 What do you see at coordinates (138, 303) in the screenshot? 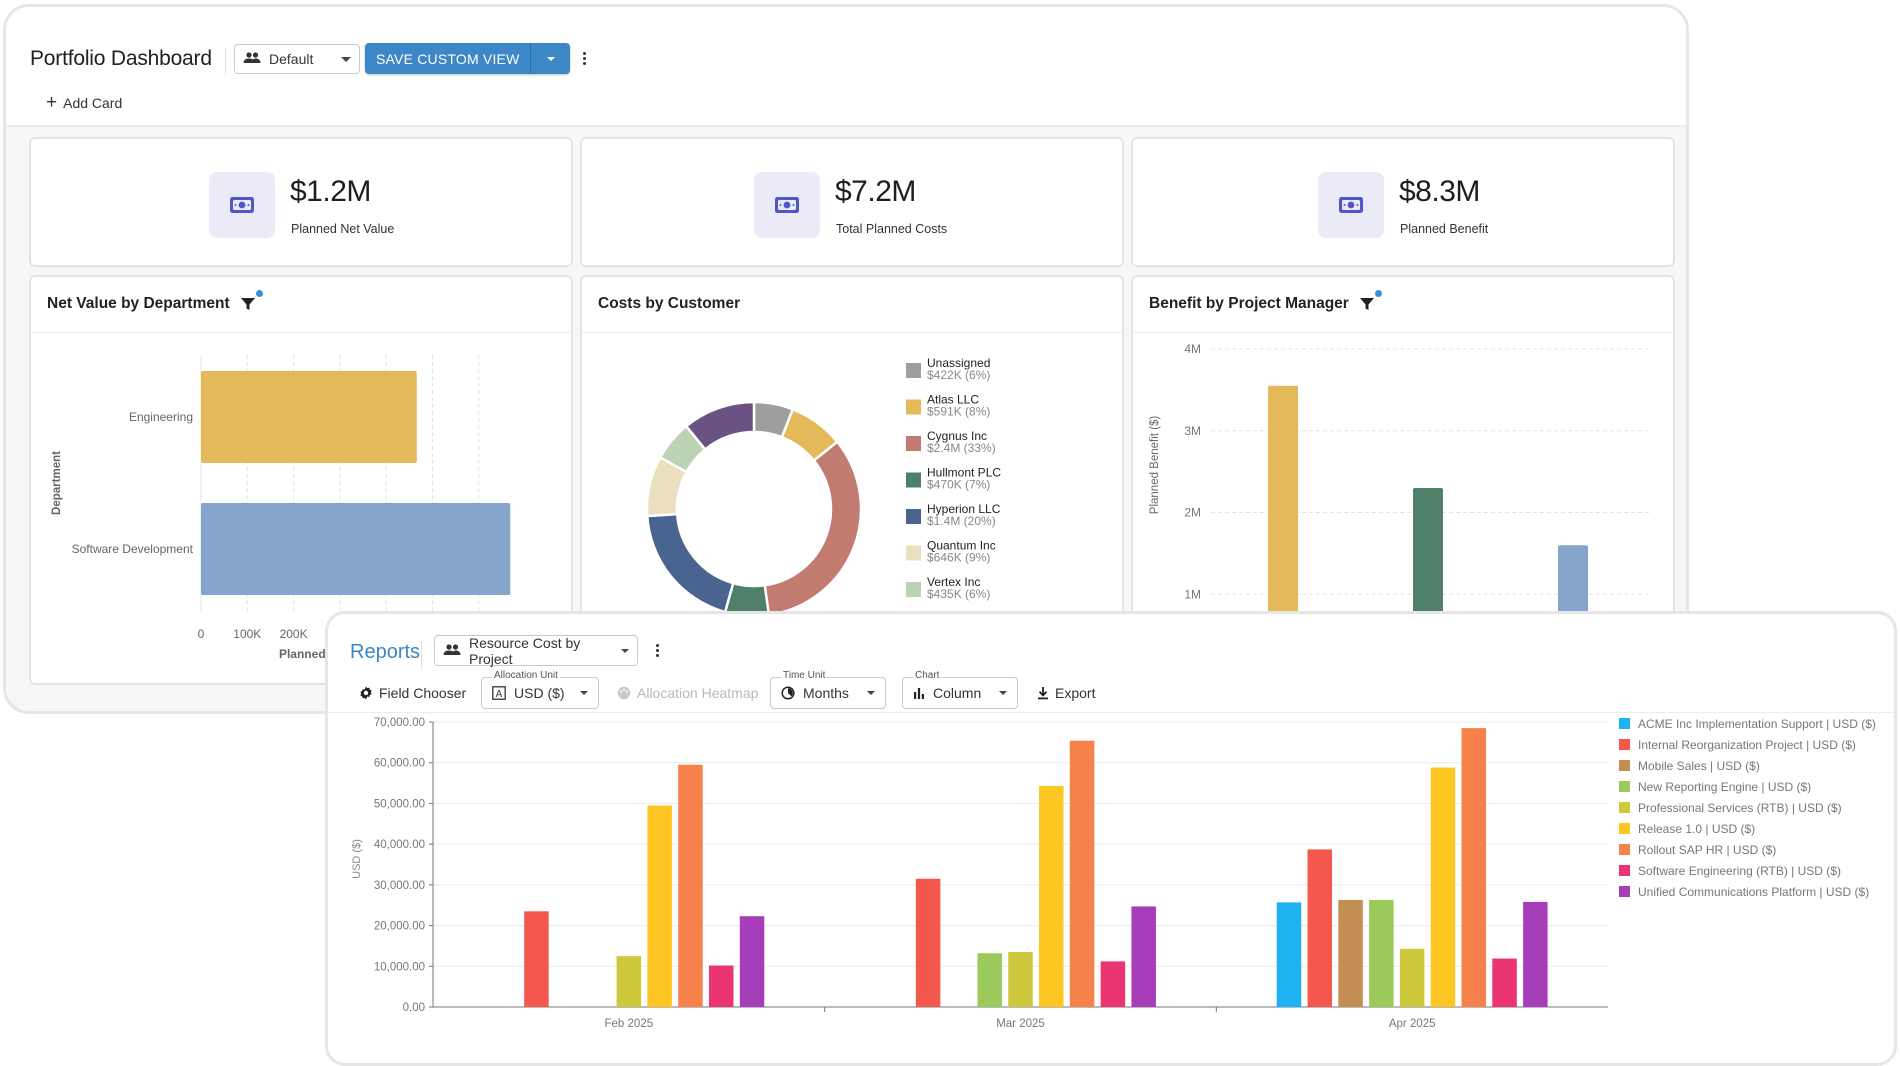
I see `card-title-text: Net Value by Department` at bounding box center [138, 303].